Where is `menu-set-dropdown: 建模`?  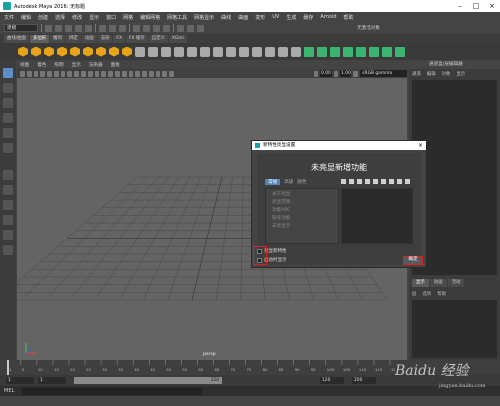 menu-set-dropdown: 建模 is located at coordinates (21, 28).